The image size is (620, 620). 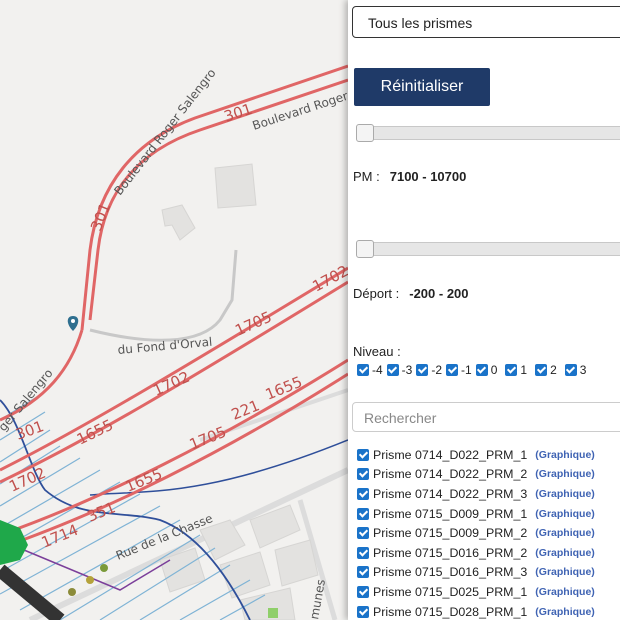 I want to click on list-item: Prisme 0715_D025_PRM_1 (Graphique), so click(x=476, y=592).